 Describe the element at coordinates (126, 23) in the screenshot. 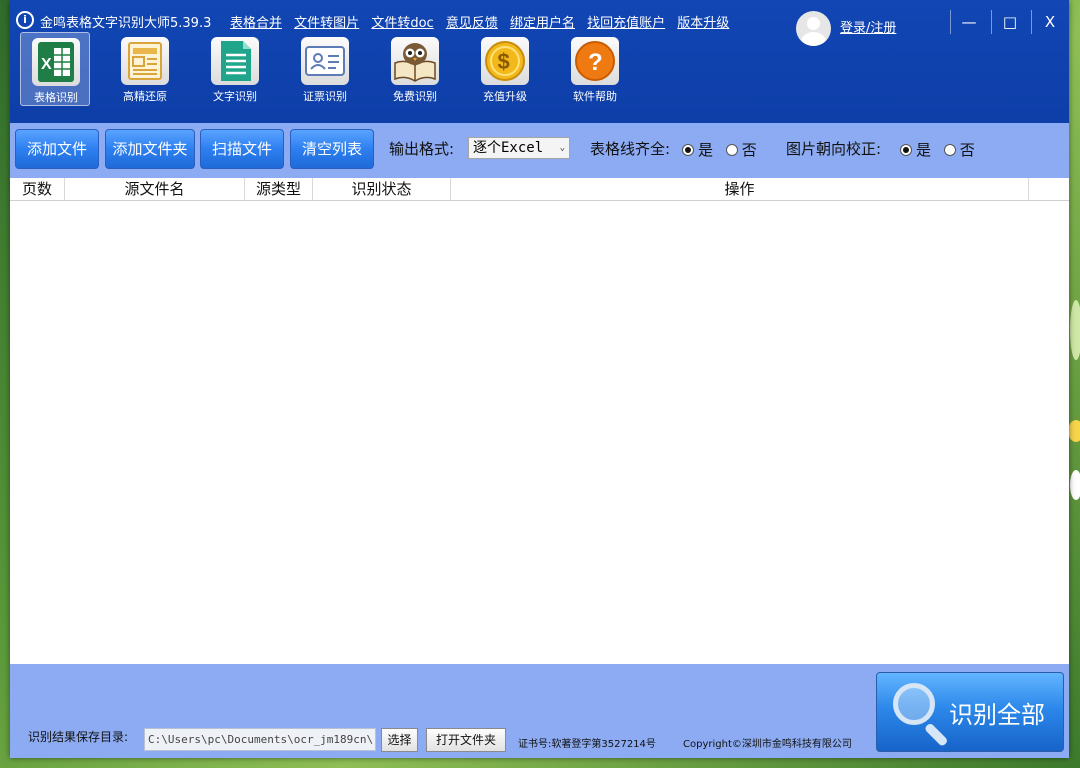

I see `app-title: 金鸣表格文字识别大师5.39.3` at that location.